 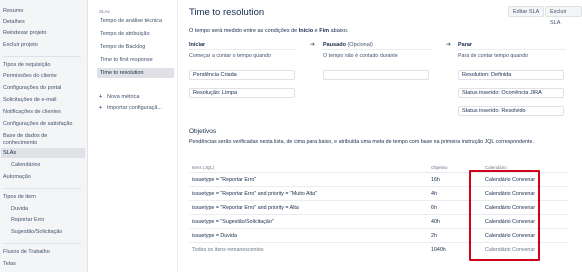 What do you see at coordinates (434, 194) in the screenshot?
I see `row-goal: 4h` at bounding box center [434, 194].